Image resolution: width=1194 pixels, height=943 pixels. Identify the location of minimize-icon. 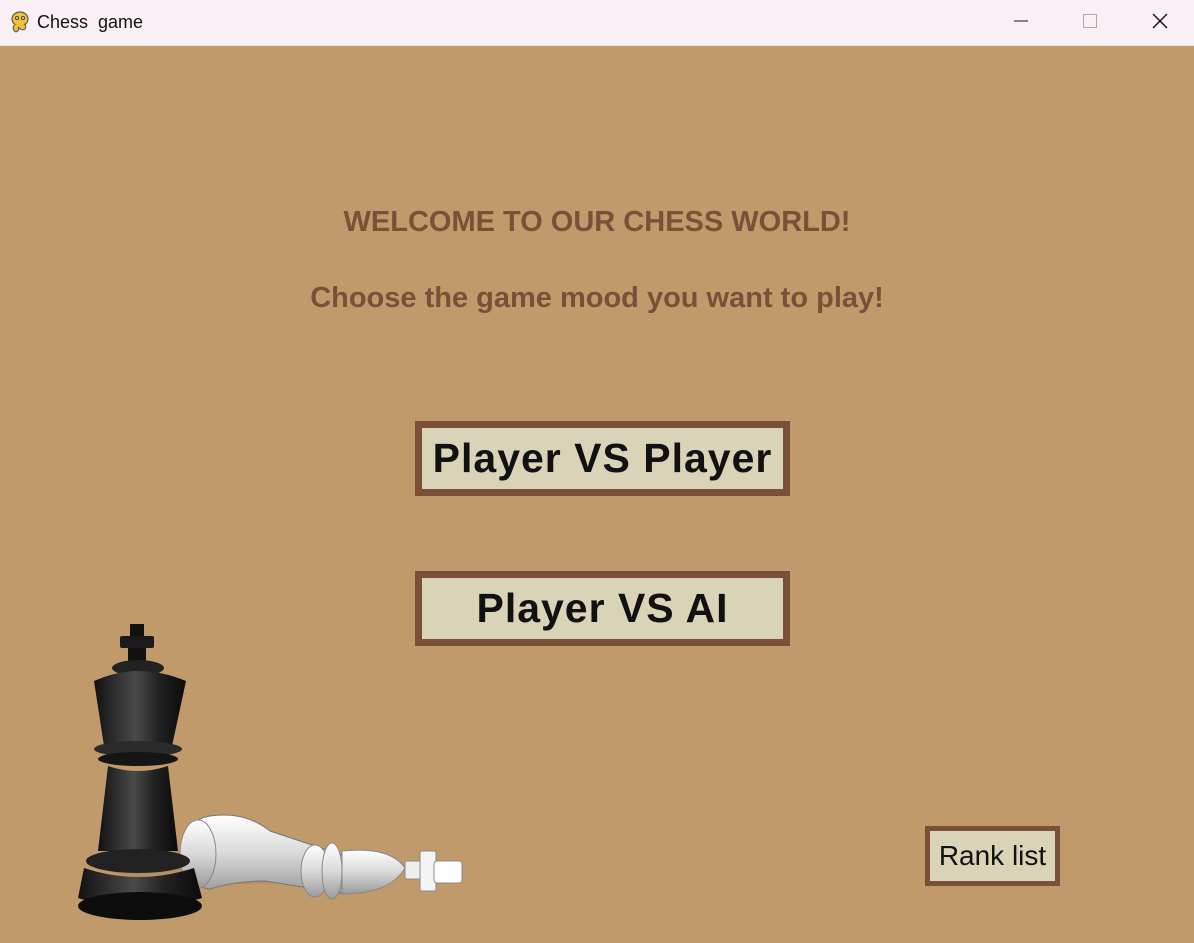
(1021, 23).